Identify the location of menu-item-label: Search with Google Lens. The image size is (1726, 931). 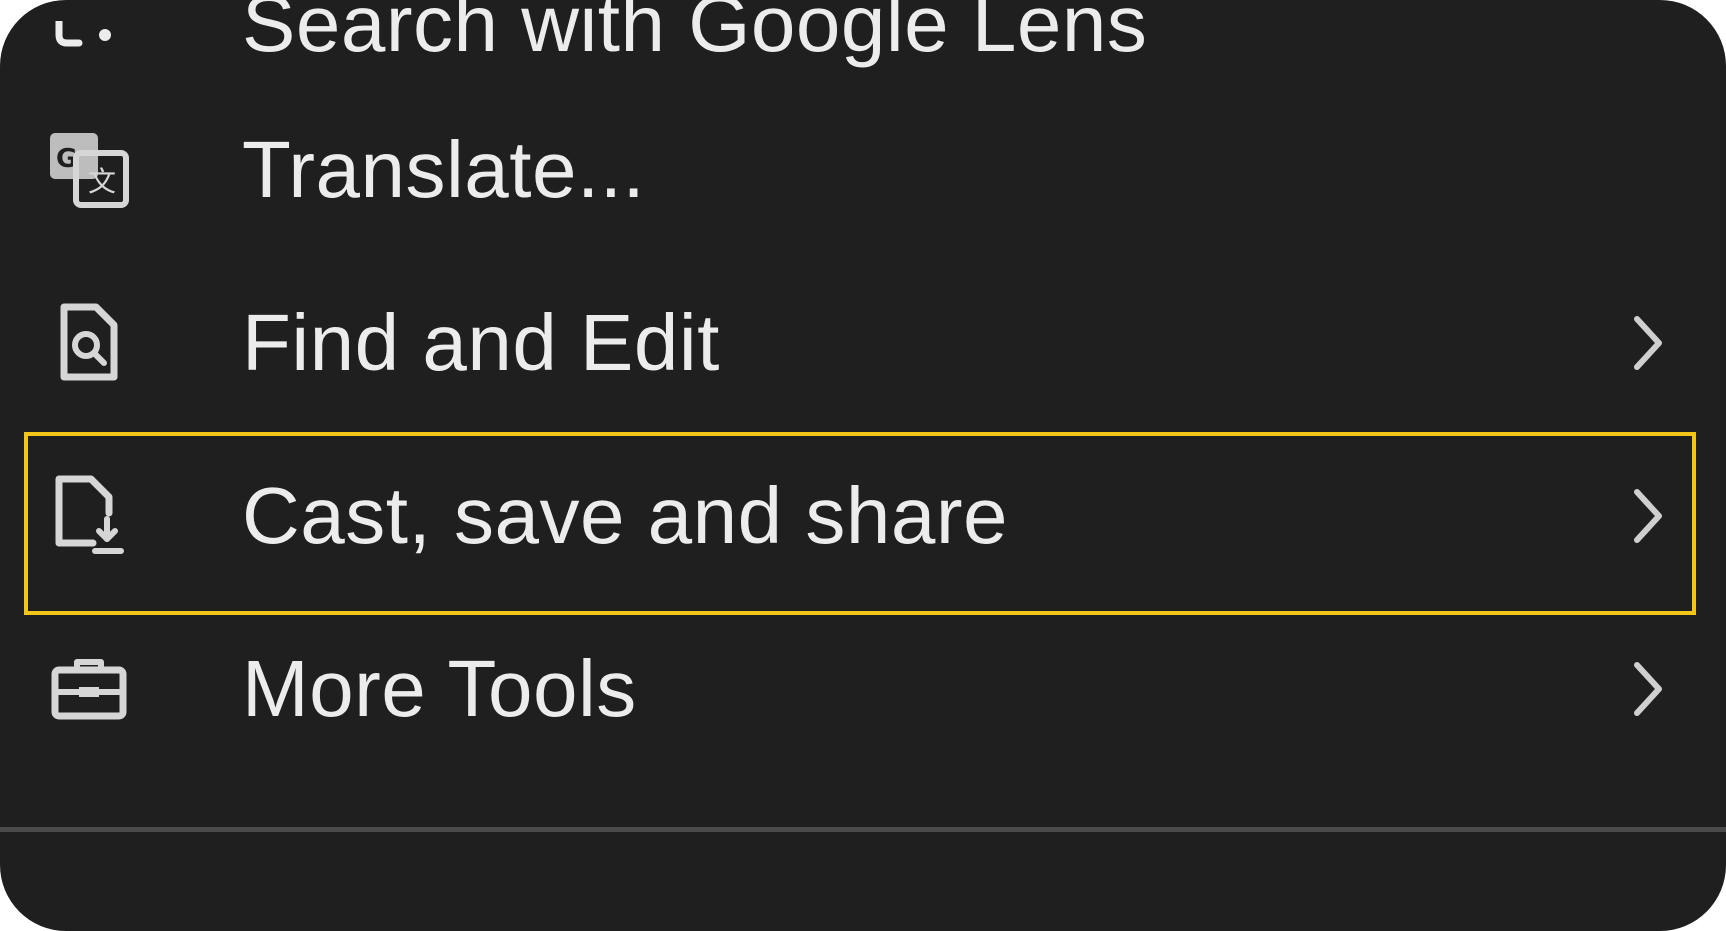
(695, 34).